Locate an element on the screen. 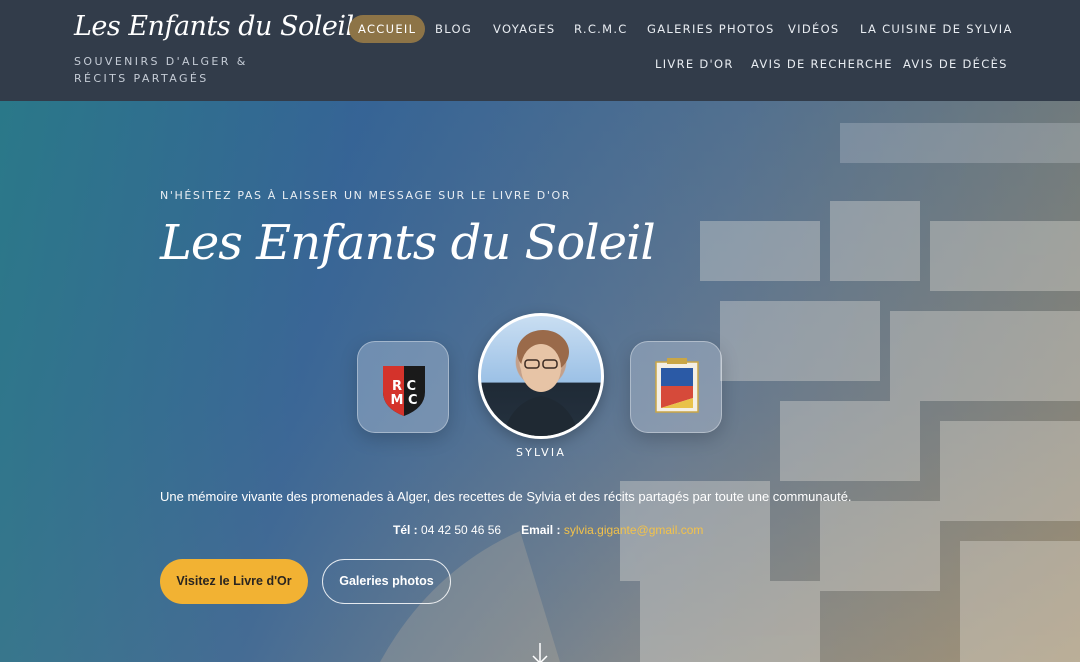  coat-of-arms-badge-card is located at coordinates (676, 387).